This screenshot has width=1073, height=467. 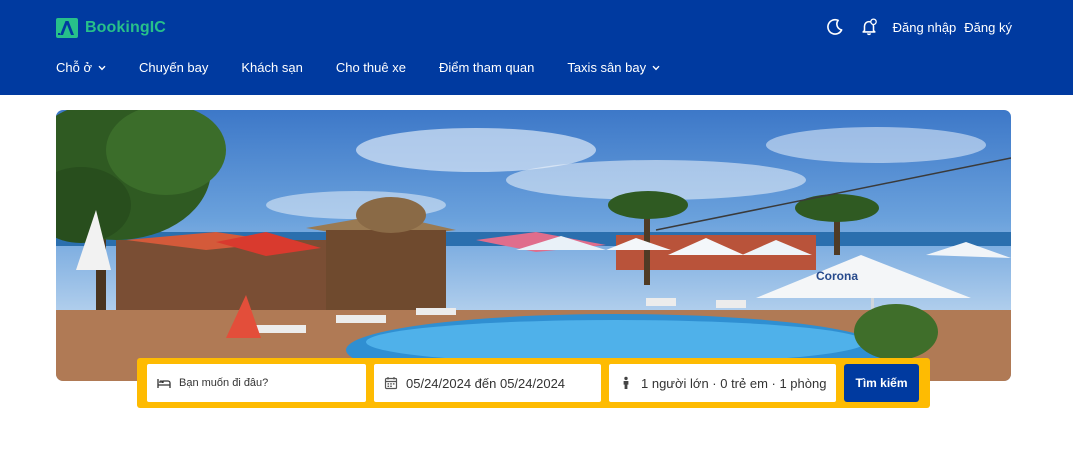 I want to click on nav-item-label: Điểm tham quan, so click(x=486, y=67).